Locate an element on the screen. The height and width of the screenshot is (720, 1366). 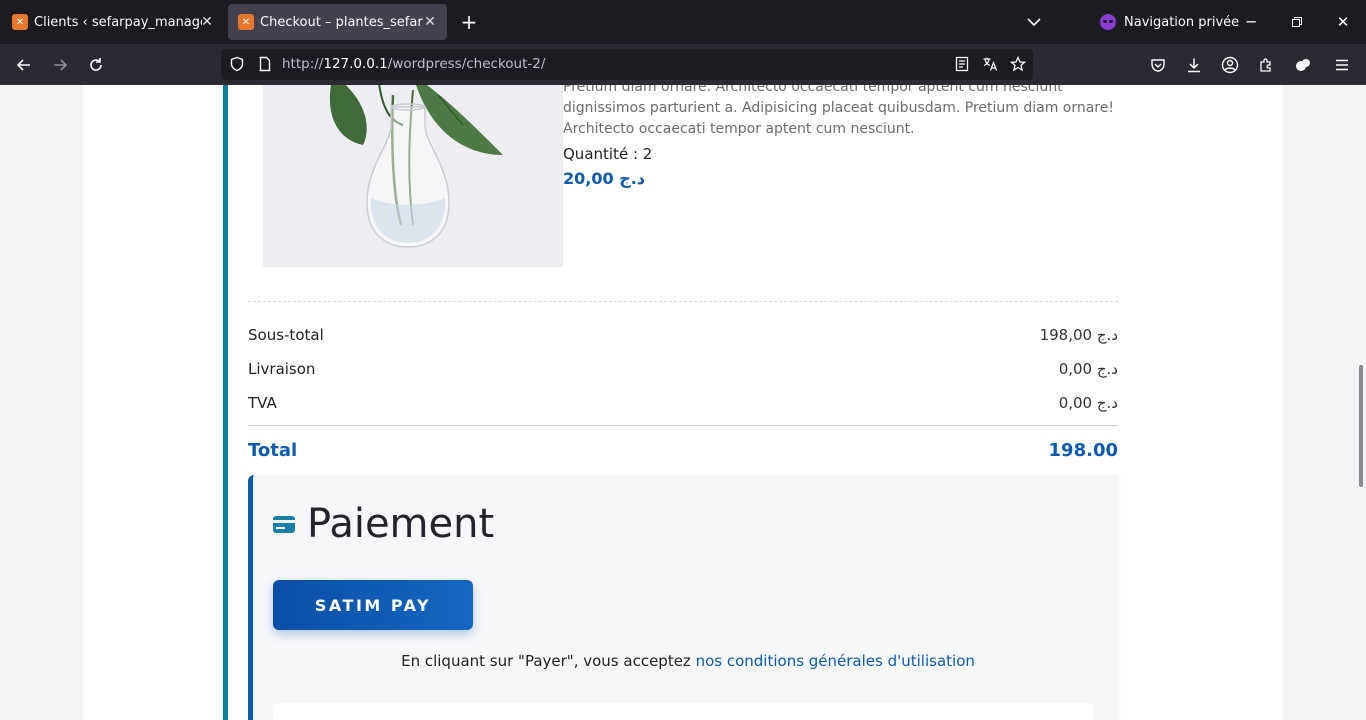
product-image is located at coordinates (413, 176).